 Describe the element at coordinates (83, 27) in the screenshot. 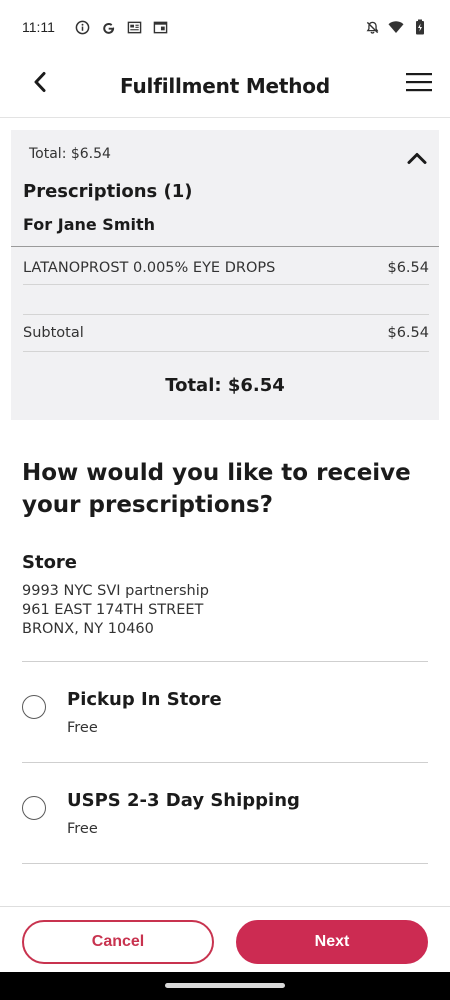

I see `info-icon` at that location.